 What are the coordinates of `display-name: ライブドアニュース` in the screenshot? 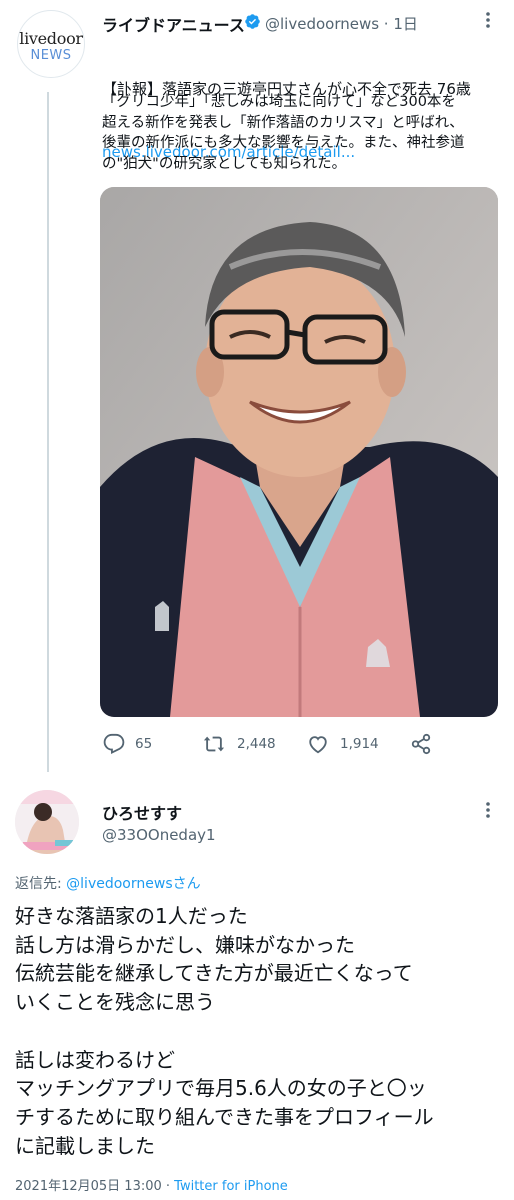 It's located at (173, 24).